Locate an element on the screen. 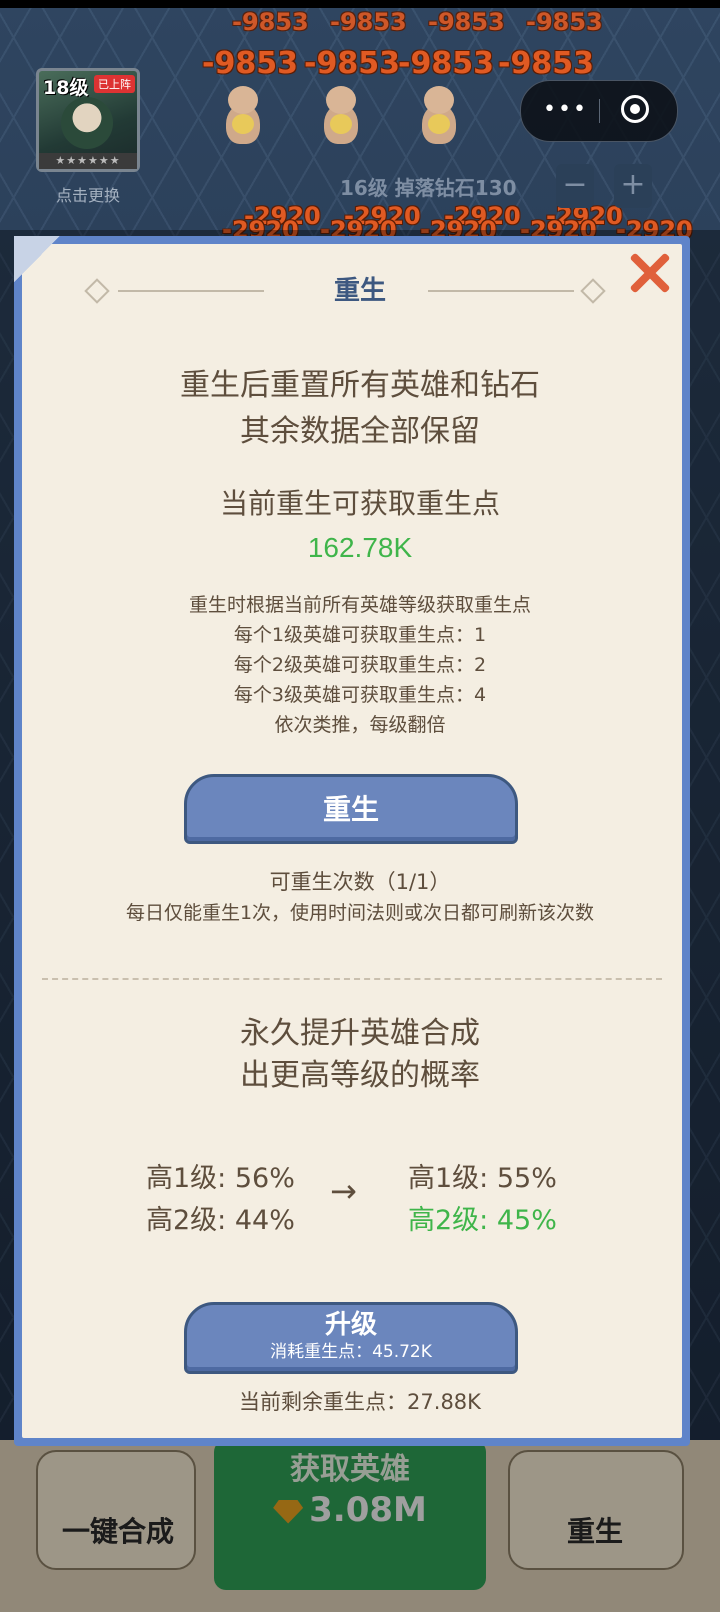  capsule-divider is located at coordinates (599, 111).